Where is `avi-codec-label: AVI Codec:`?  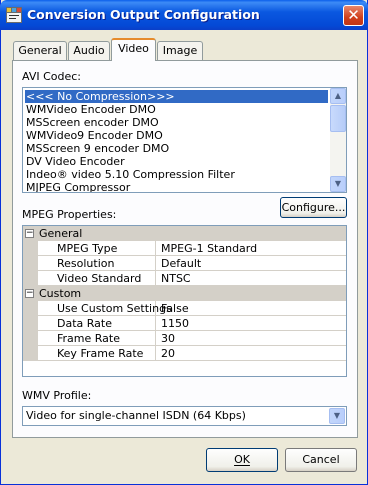
avi-codec-label: AVI Codec: is located at coordinates (52, 76).